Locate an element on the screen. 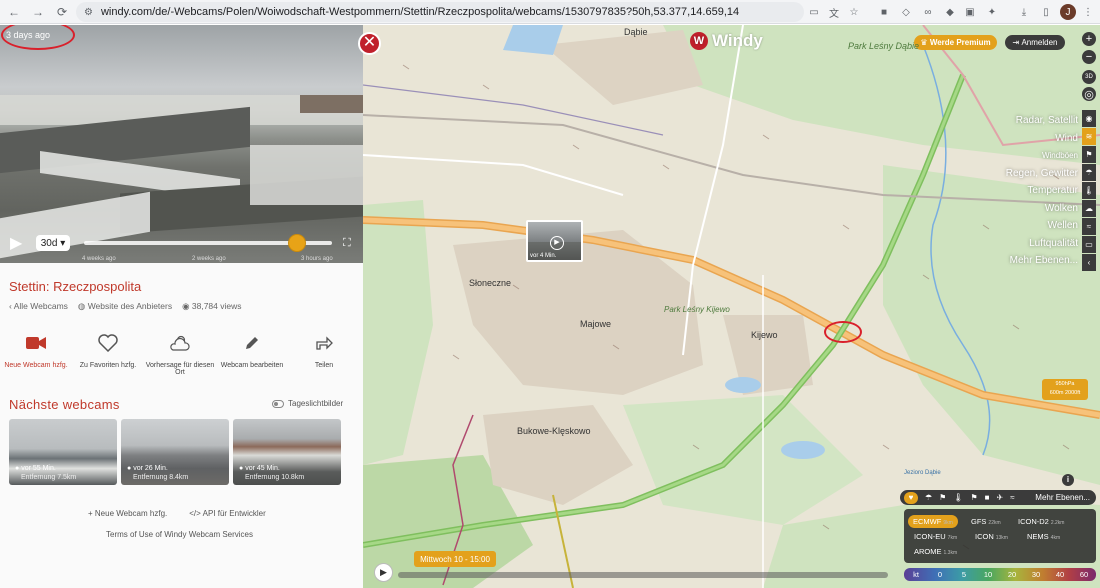 The image size is (1100, 588). wind-quick-icon: ≈ is located at coordinates (1012, 497).